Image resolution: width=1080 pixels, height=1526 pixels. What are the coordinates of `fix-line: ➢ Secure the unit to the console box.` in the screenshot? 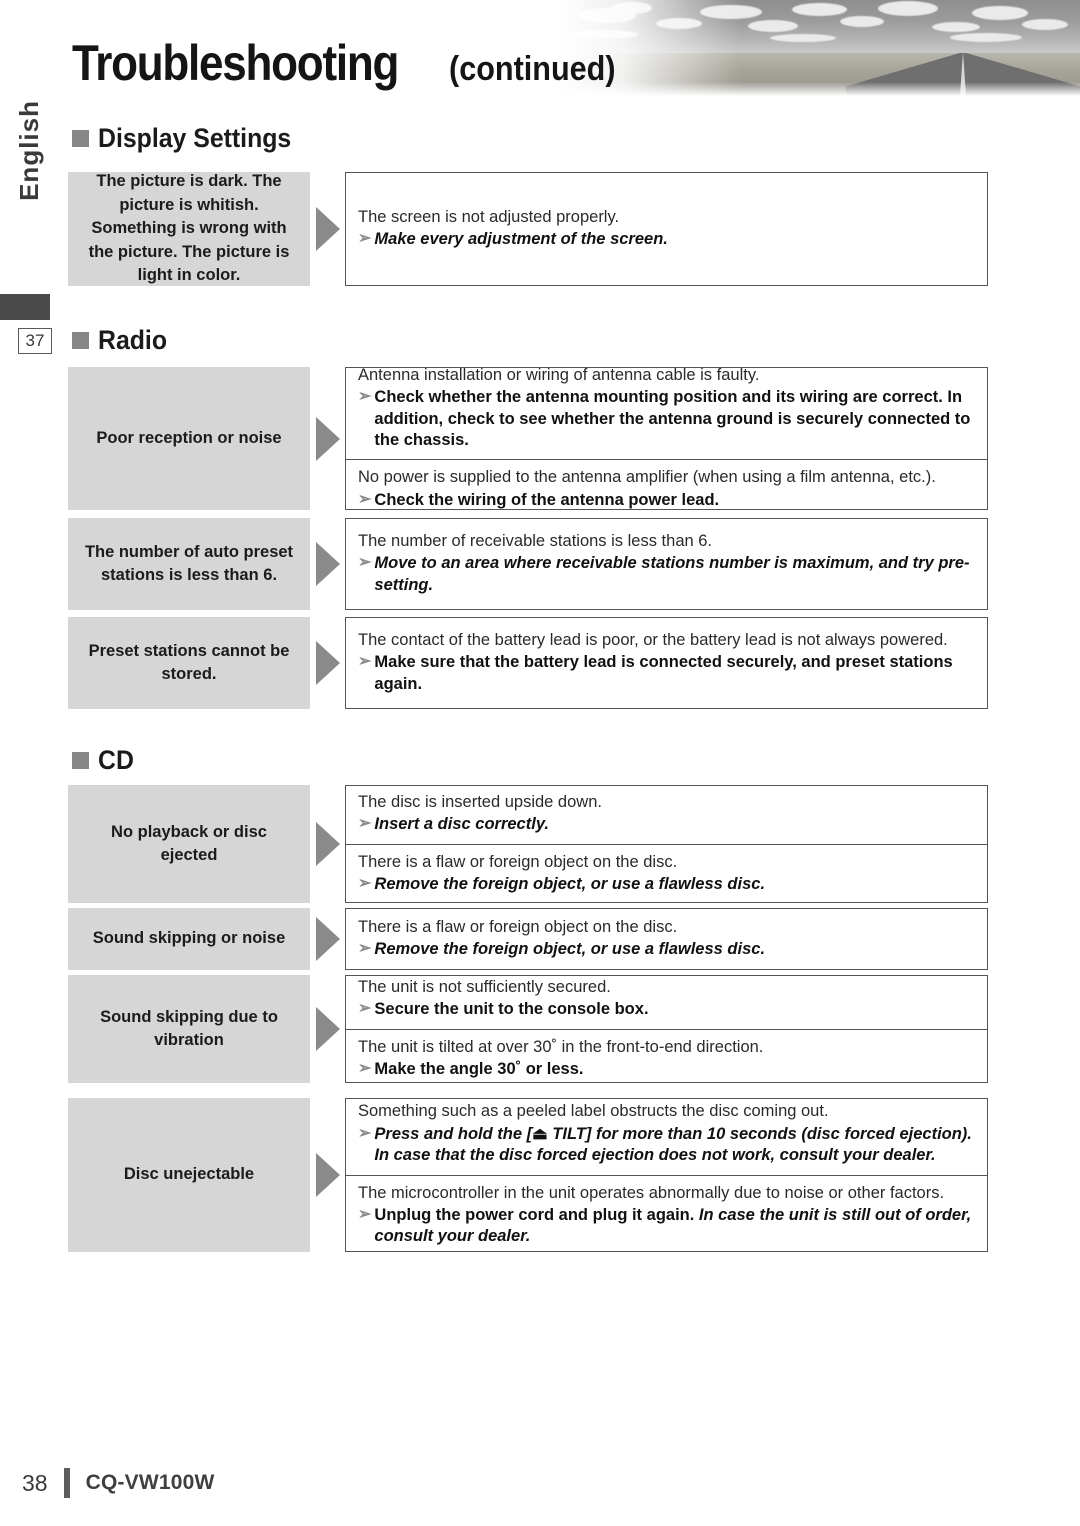 It's located at (667, 1009).